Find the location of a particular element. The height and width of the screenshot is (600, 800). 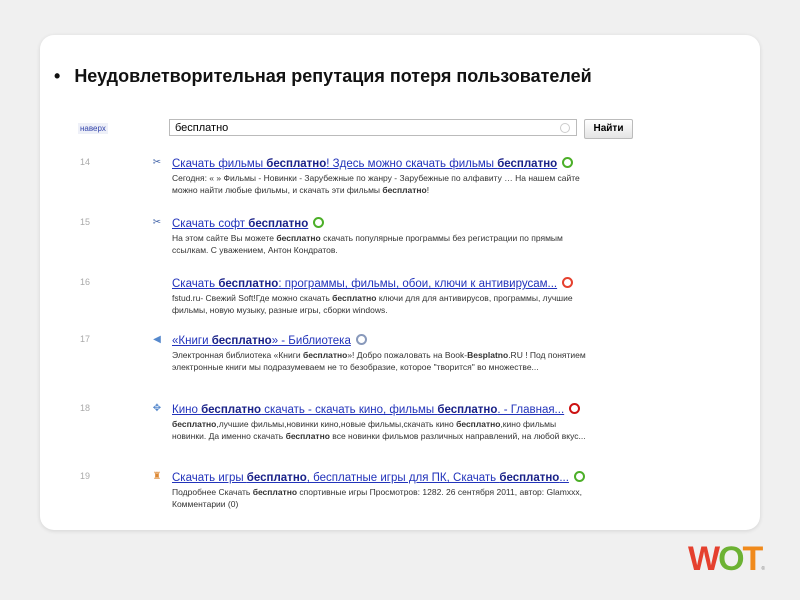

text-segment: Скачать фильмы is located at coordinates (219, 164).